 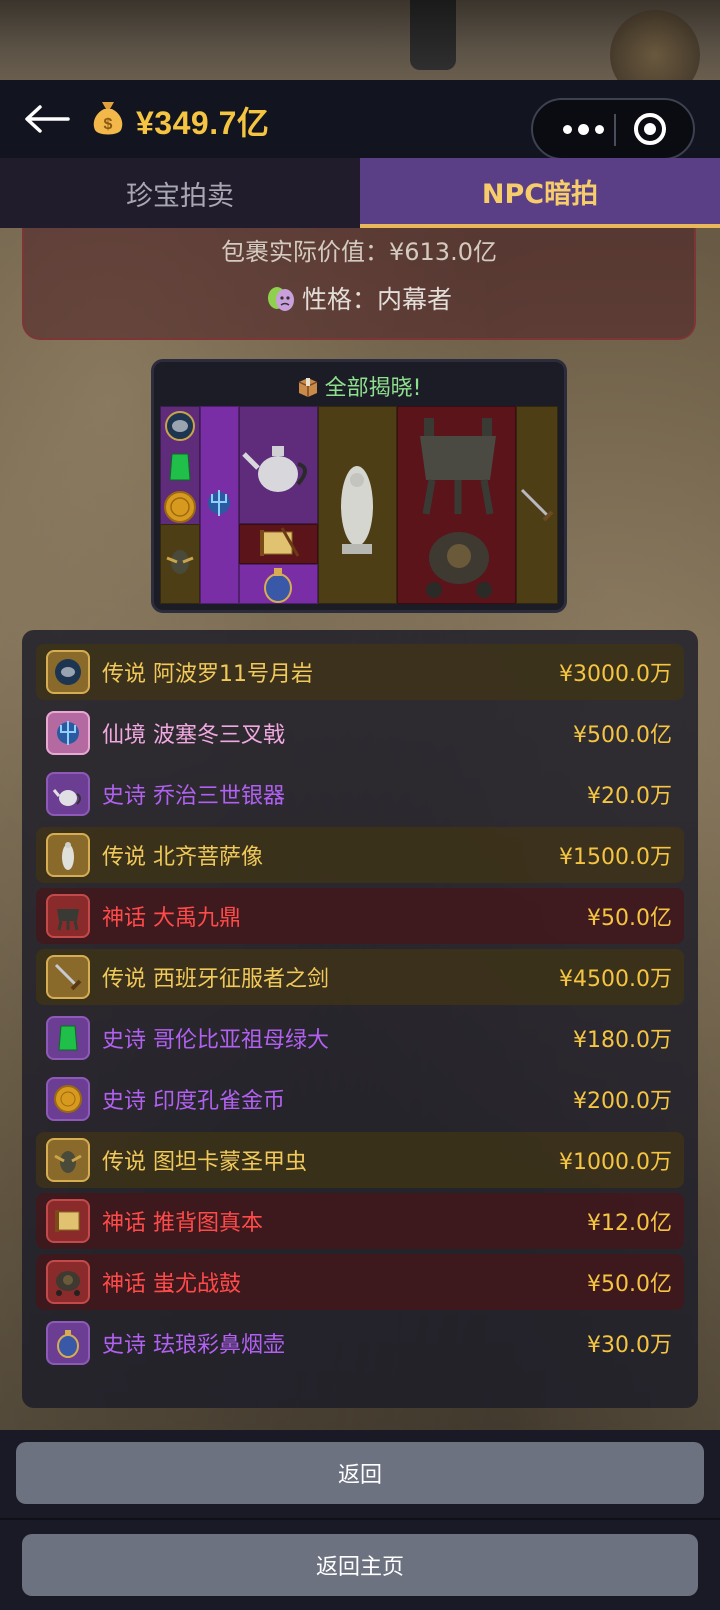 I want to click on item-name: 史诗 乔治三世银器, so click(x=194, y=796).